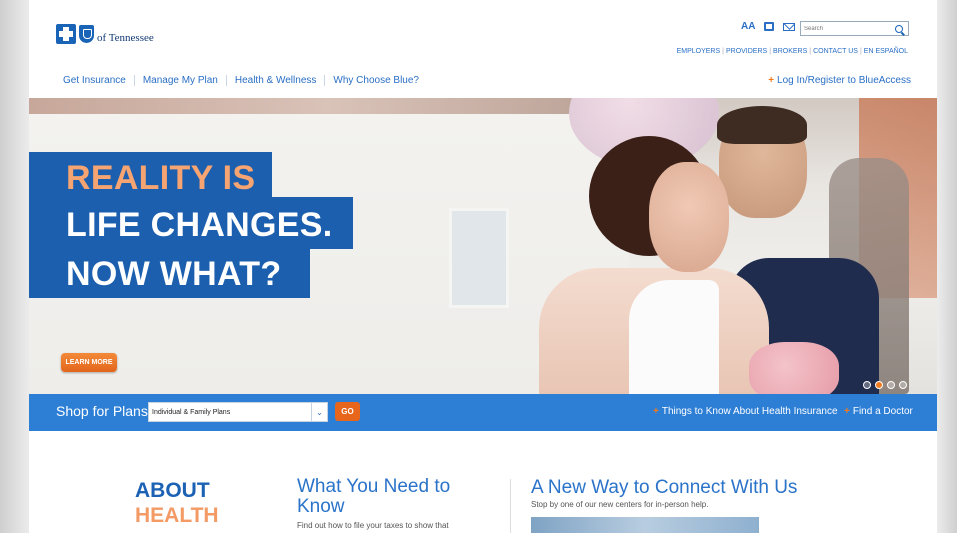  Describe the element at coordinates (86, 34) in the screenshot. I see `blue-shield-icon` at that location.